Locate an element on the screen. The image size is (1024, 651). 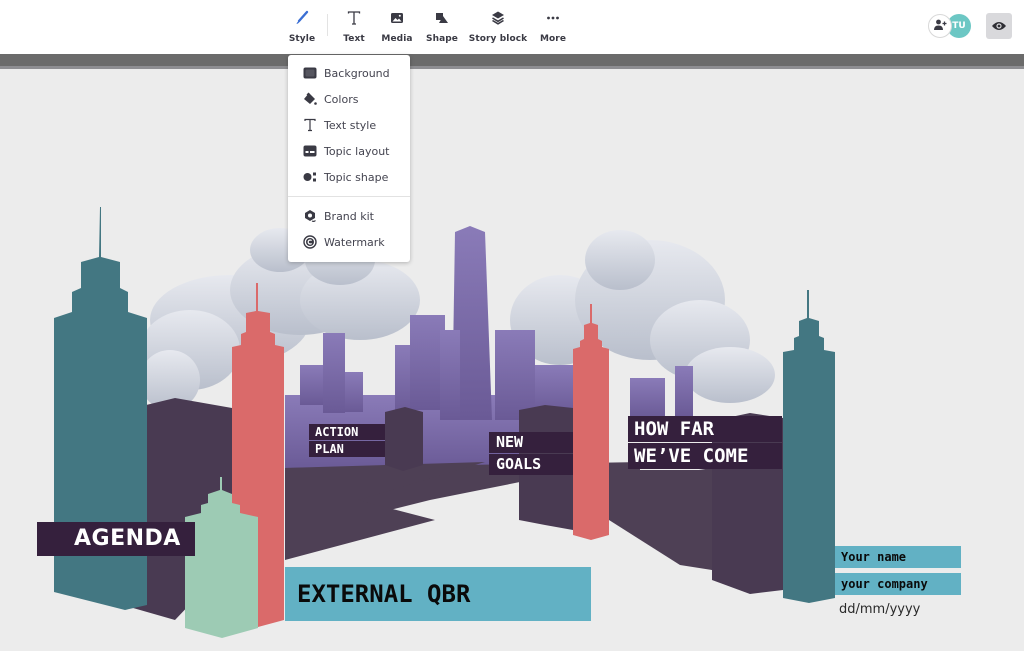
background-icon is located at coordinates (310, 73).